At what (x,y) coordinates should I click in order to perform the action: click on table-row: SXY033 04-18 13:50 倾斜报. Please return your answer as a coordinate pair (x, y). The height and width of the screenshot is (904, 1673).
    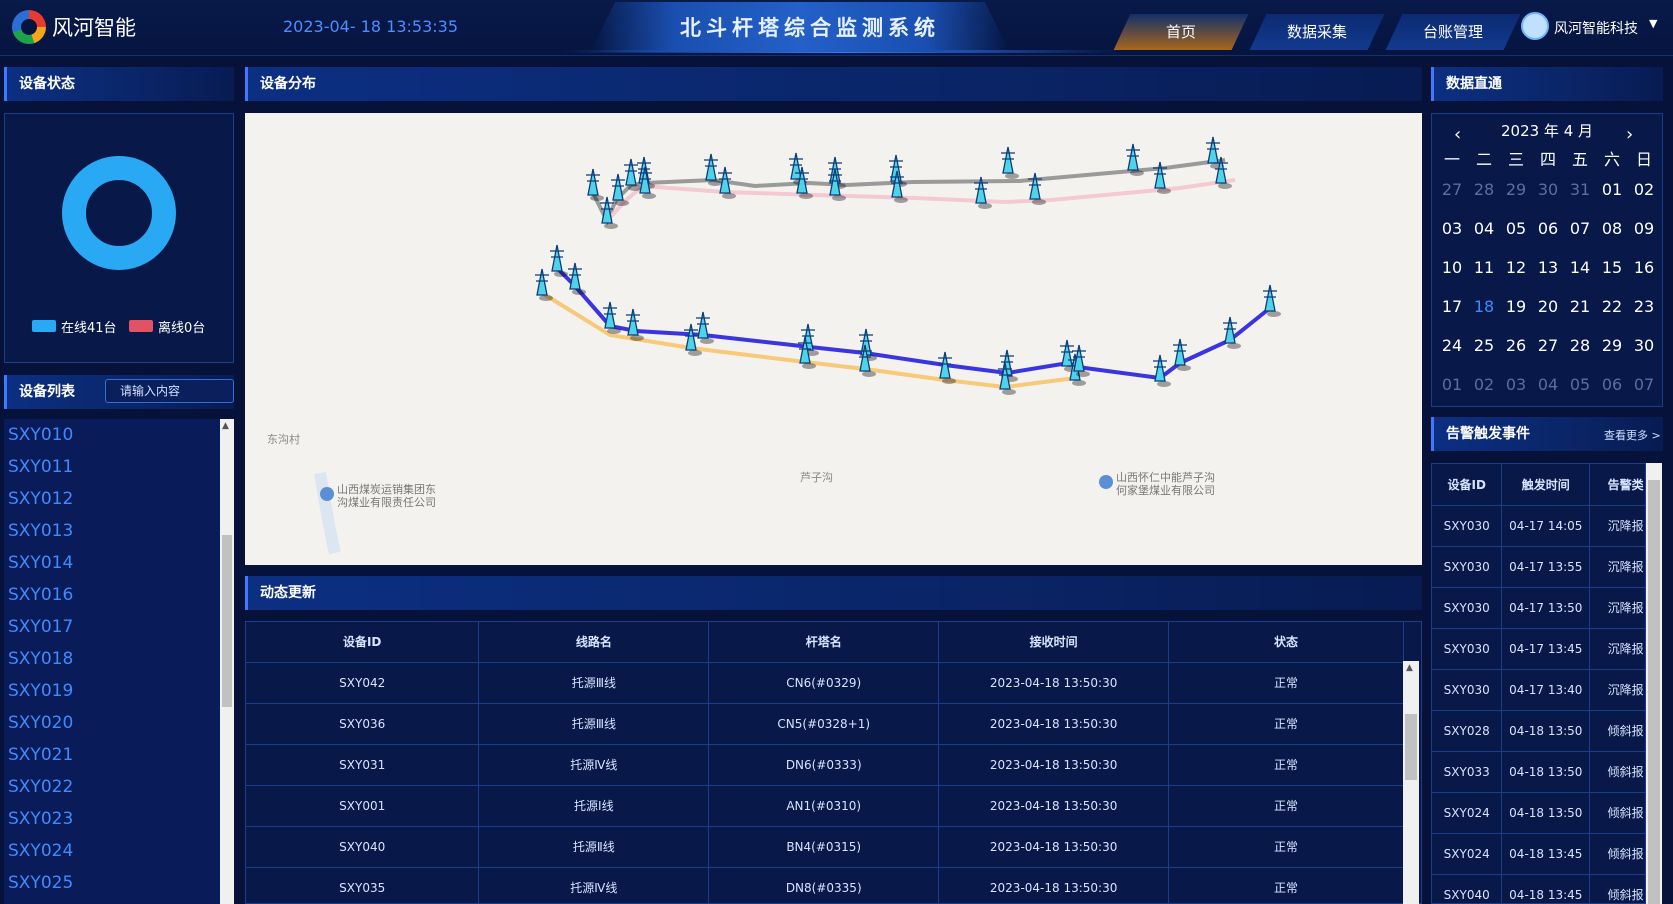
    Looking at the image, I should click on (1538, 772).